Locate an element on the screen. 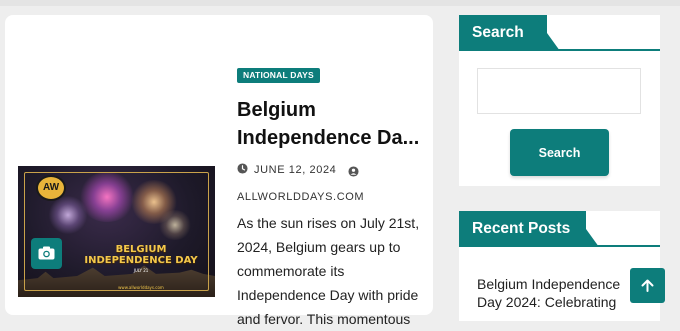 This screenshot has width=680, height=331. thumbnail-title: BELGIUM INDEPENDENCE DAY is located at coordinates (141, 255).